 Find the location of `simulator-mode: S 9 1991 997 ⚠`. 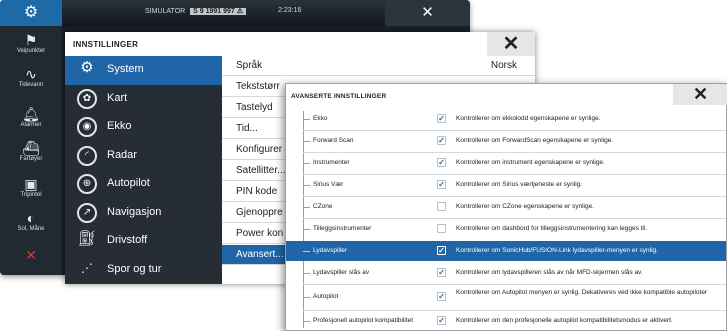

simulator-mode: S 9 1991 997 ⚠ is located at coordinates (218, 11).